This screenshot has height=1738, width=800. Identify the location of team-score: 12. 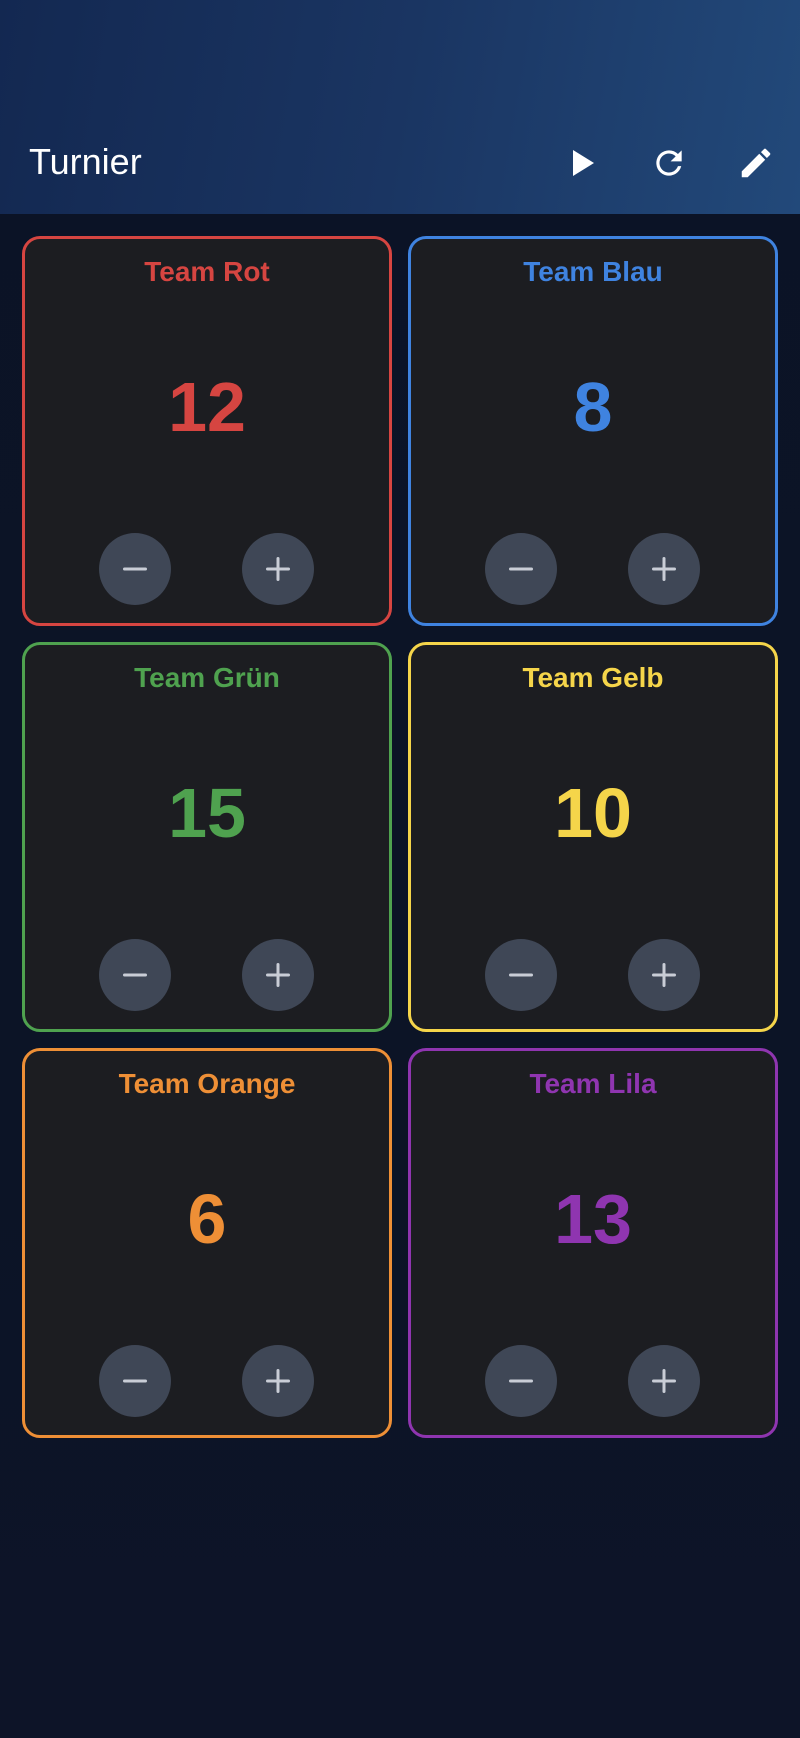
(207, 407).